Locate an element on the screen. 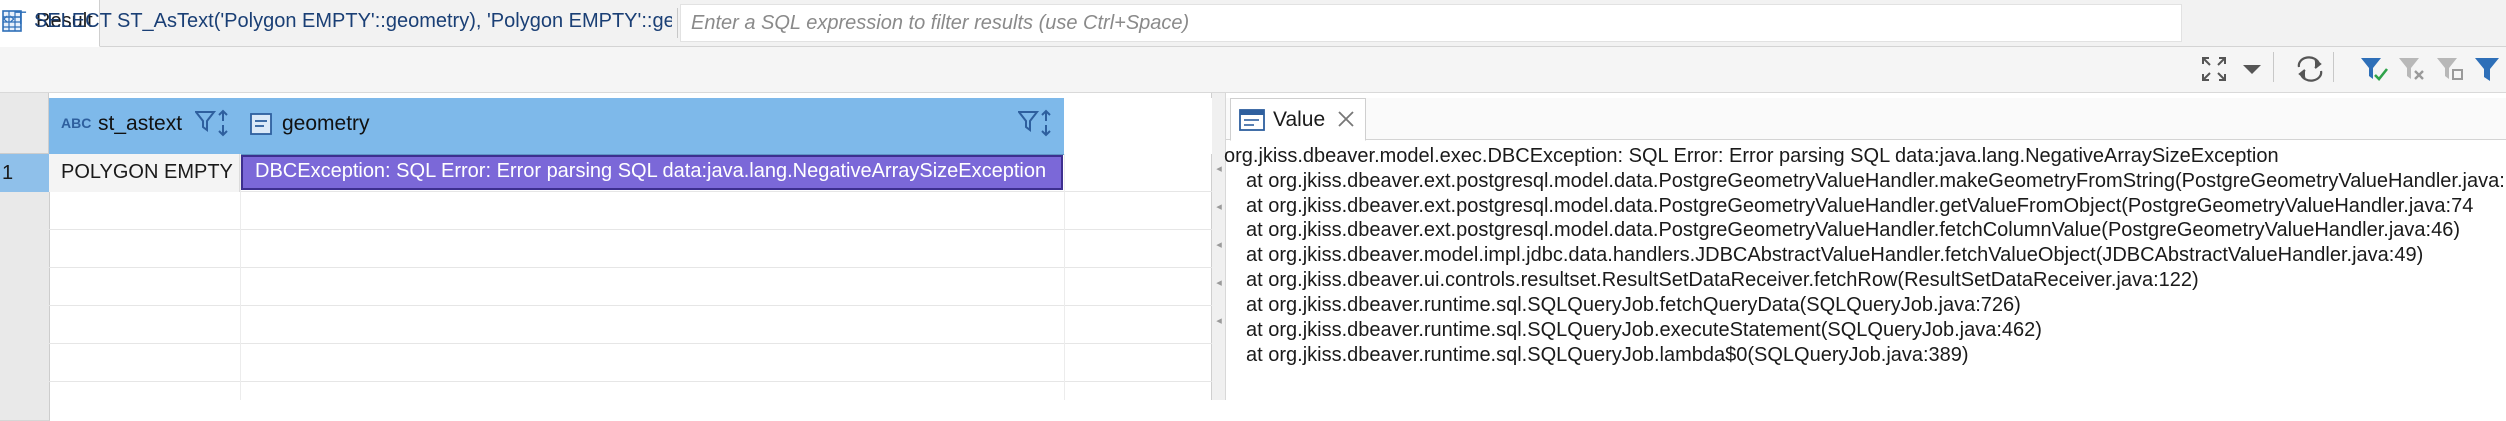 Image resolution: width=2506 pixels, height=421 pixels. column-header-st-astext: ABC st_astext is located at coordinates (145, 126).